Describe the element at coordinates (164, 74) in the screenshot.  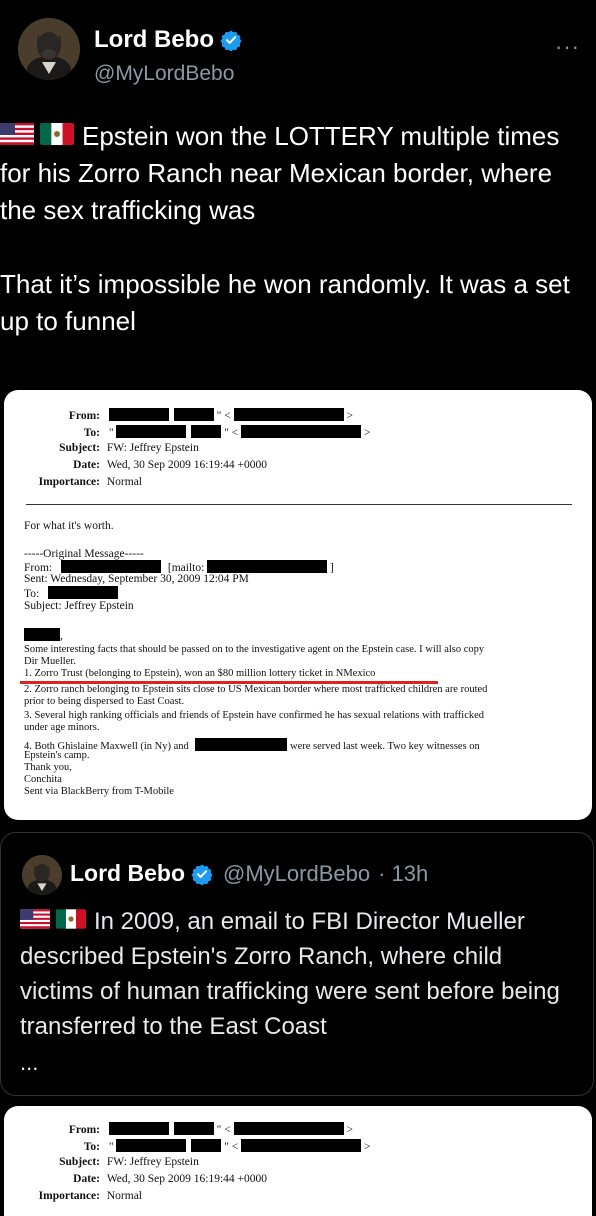
I see `author-handle: @MyLordBebo` at that location.